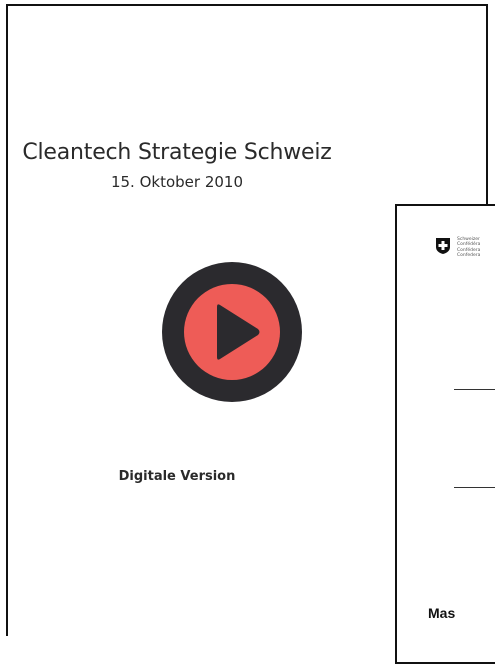 Image resolution: width=495 pixels, height=664 pixels. Describe the element at coordinates (232, 332) in the screenshot. I see `play-button` at that location.